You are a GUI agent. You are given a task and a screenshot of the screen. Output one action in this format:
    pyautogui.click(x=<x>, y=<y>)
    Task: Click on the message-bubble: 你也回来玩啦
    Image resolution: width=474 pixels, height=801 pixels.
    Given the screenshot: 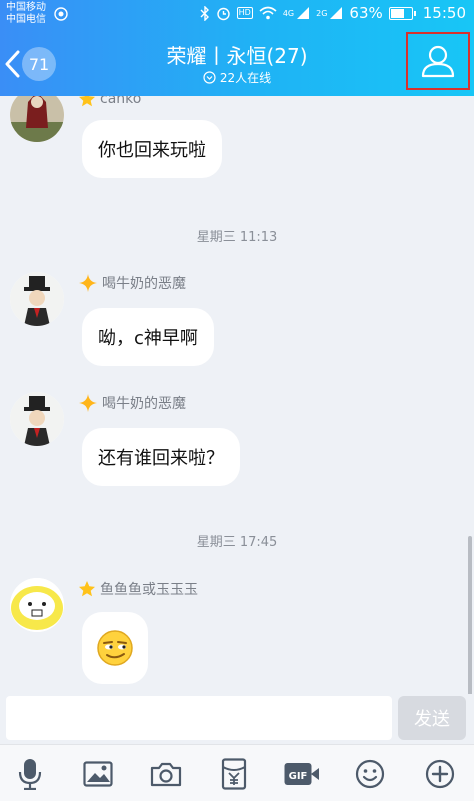 What is the action you would take?
    pyautogui.click(x=152, y=149)
    